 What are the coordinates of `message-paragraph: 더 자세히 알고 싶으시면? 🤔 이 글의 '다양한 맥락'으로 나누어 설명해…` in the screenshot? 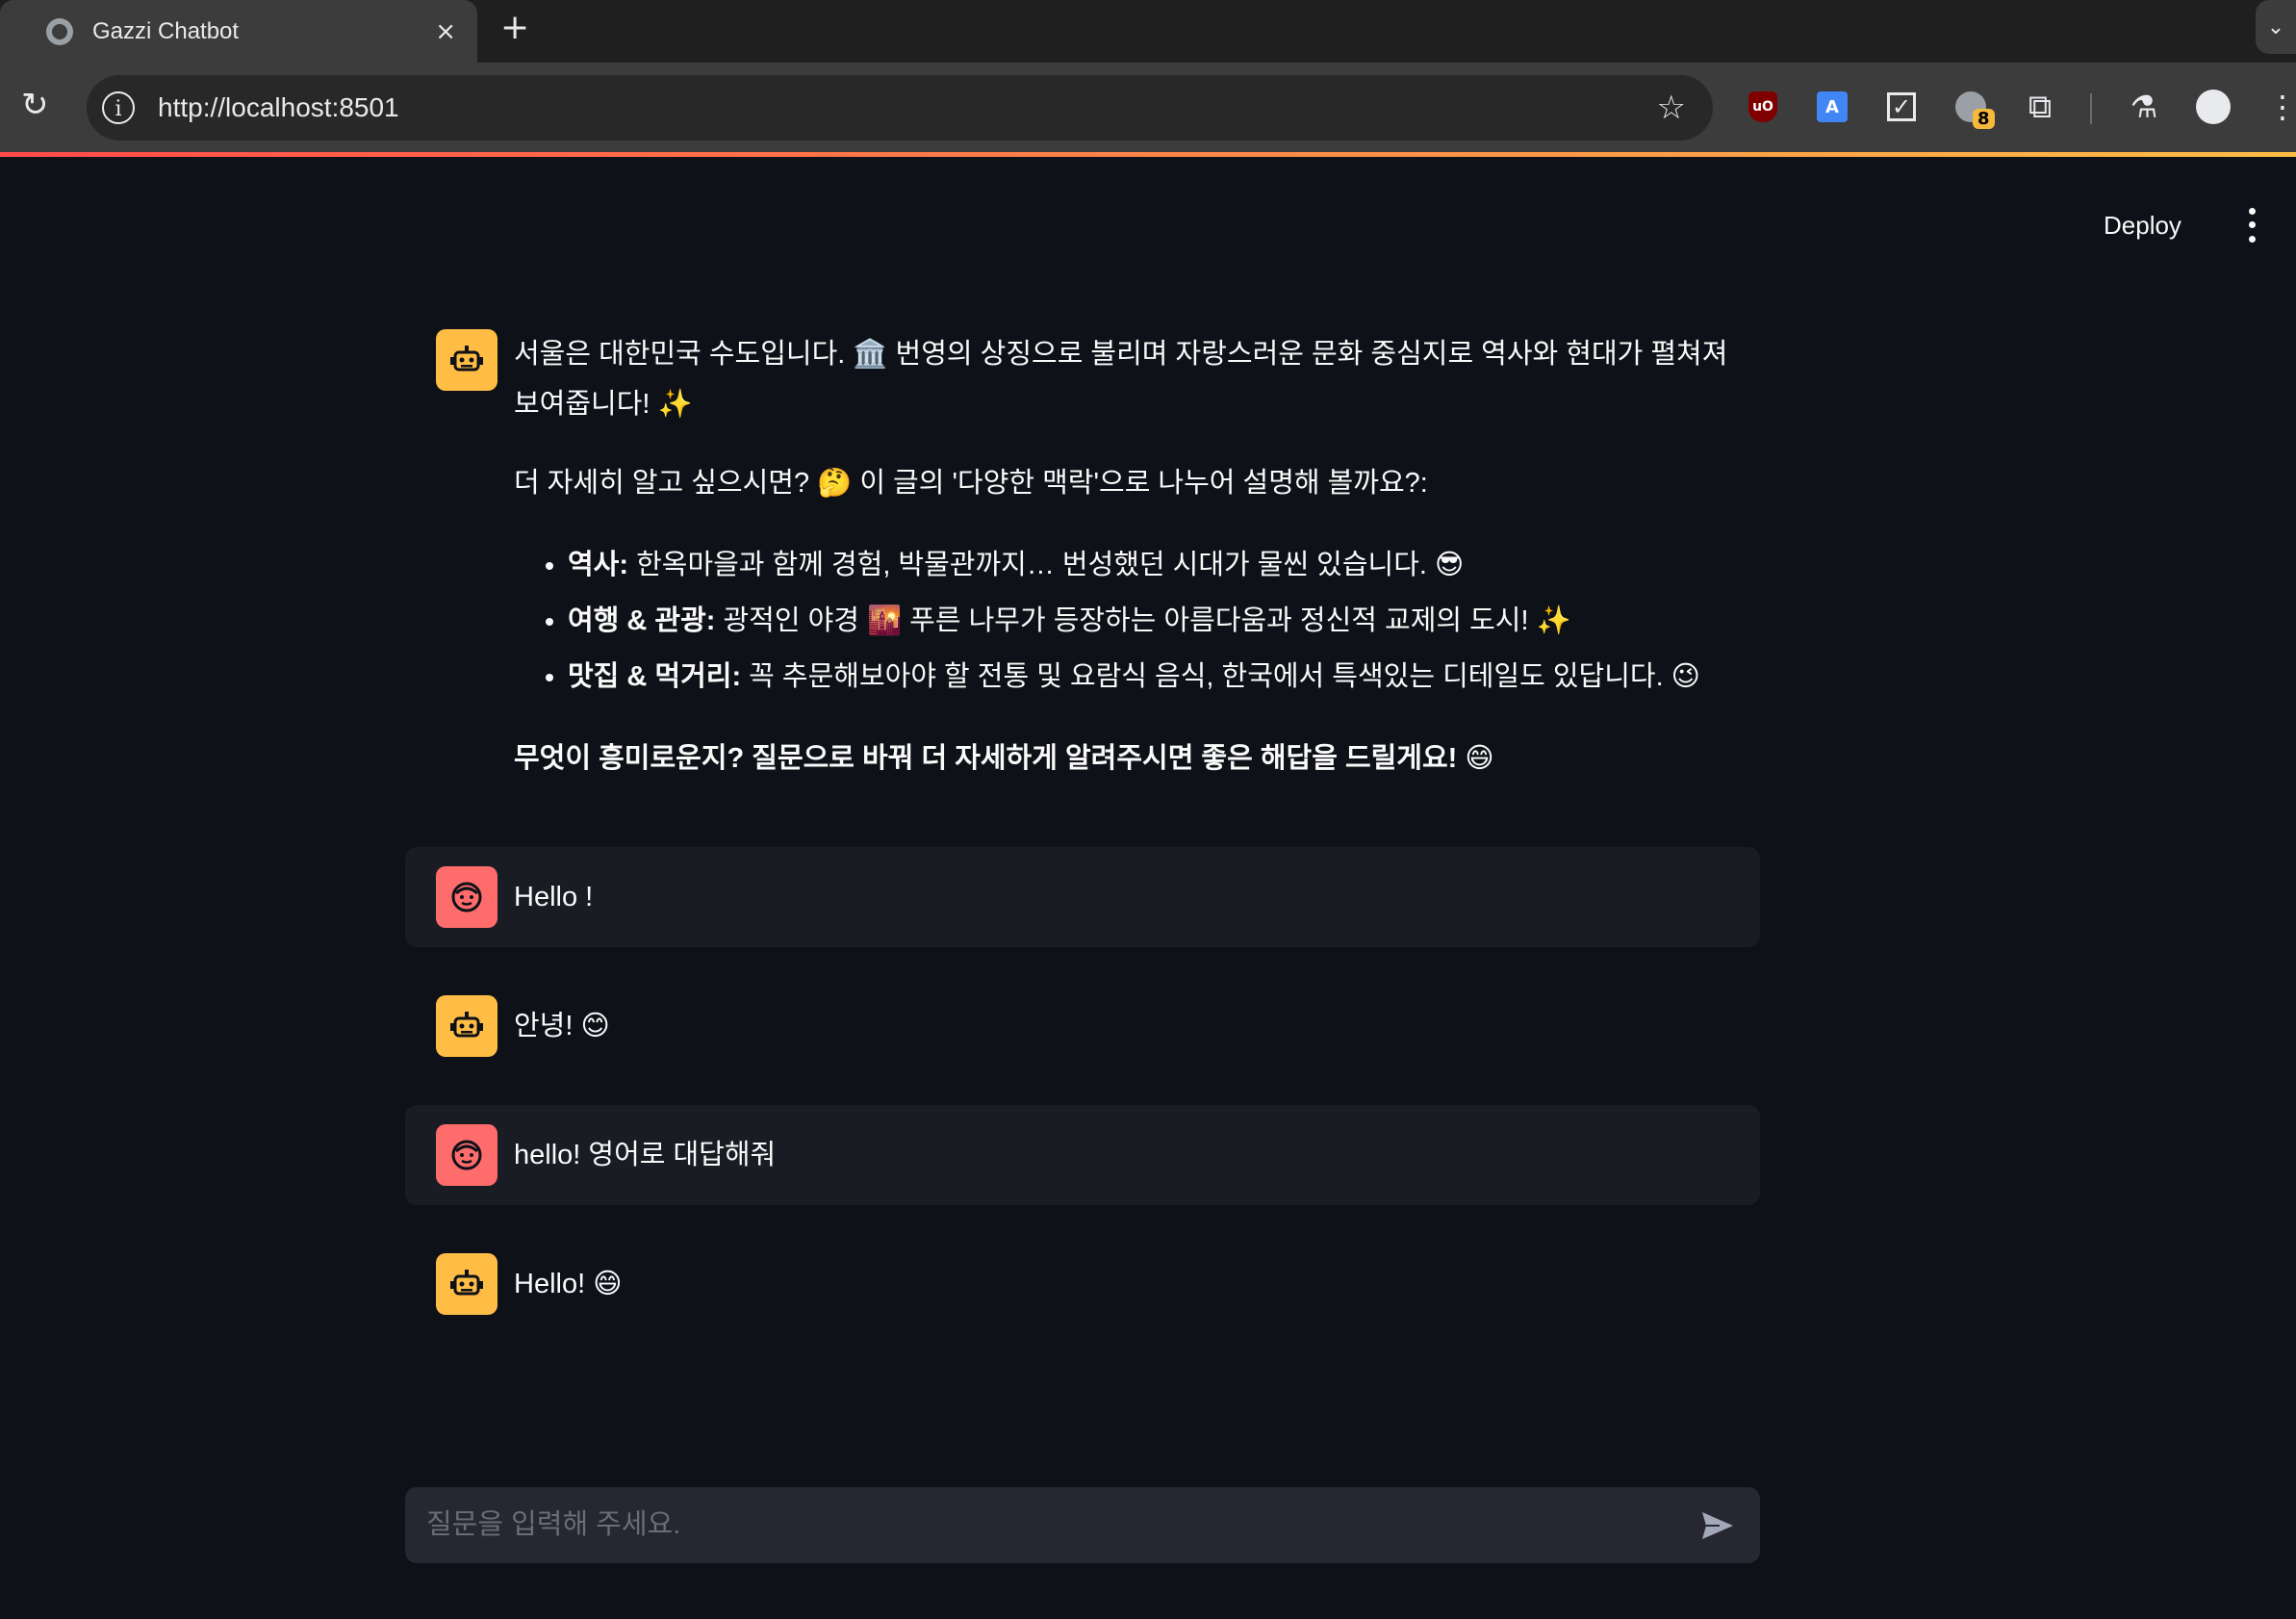 It's located at (971, 483).